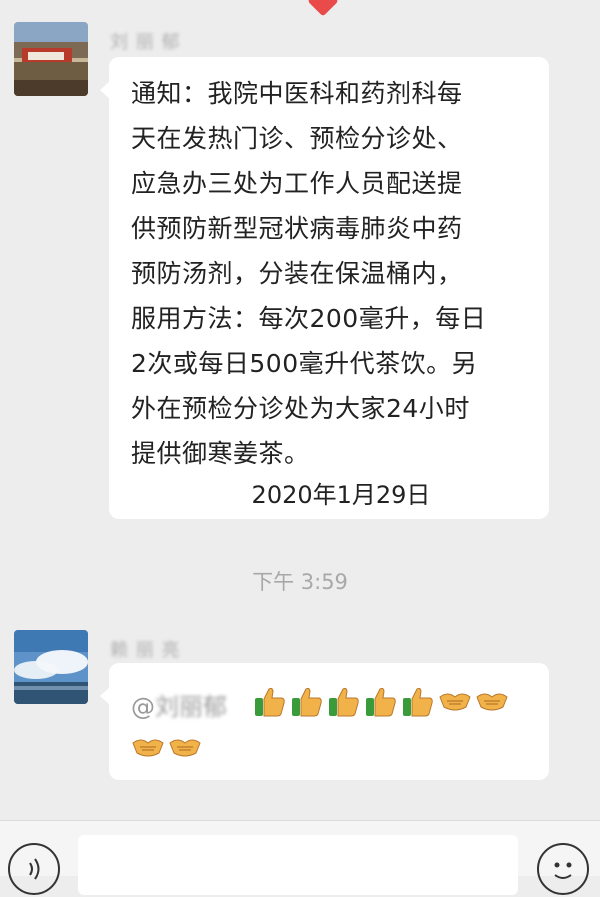 The height and width of the screenshot is (897, 600). I want to click on message-line: 服用方法：每次200毫升，每日, so click(309, 318).